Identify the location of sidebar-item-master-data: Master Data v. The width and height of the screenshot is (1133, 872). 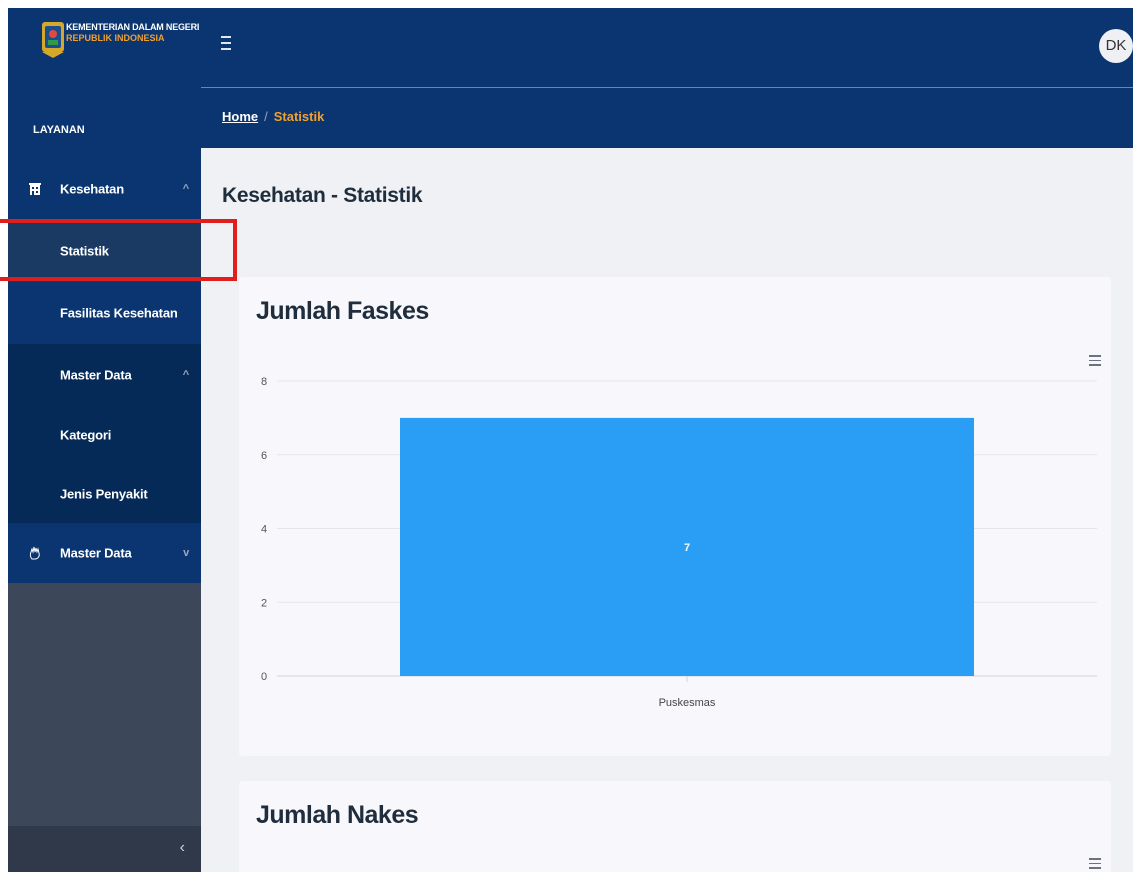
(104, 553).